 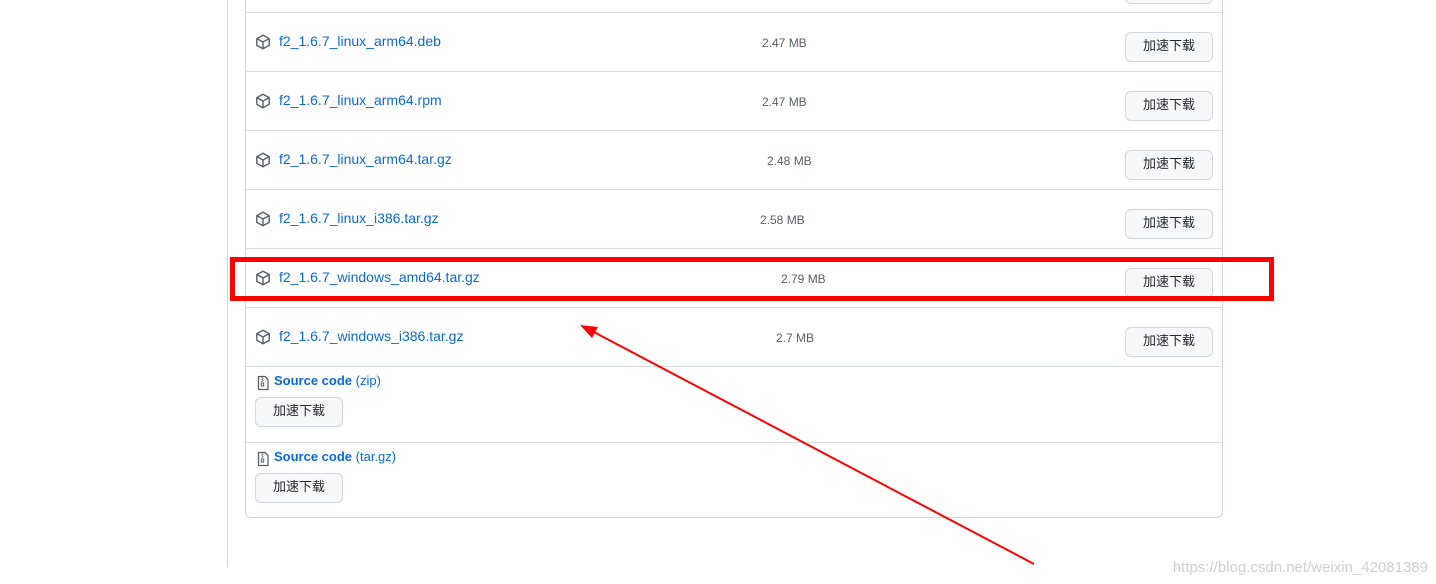 I want to click on asset-row: f2_1.6.7_linux_arm64.tar.gz 2.48 MB 加速下载, so click(x=734, y=159).